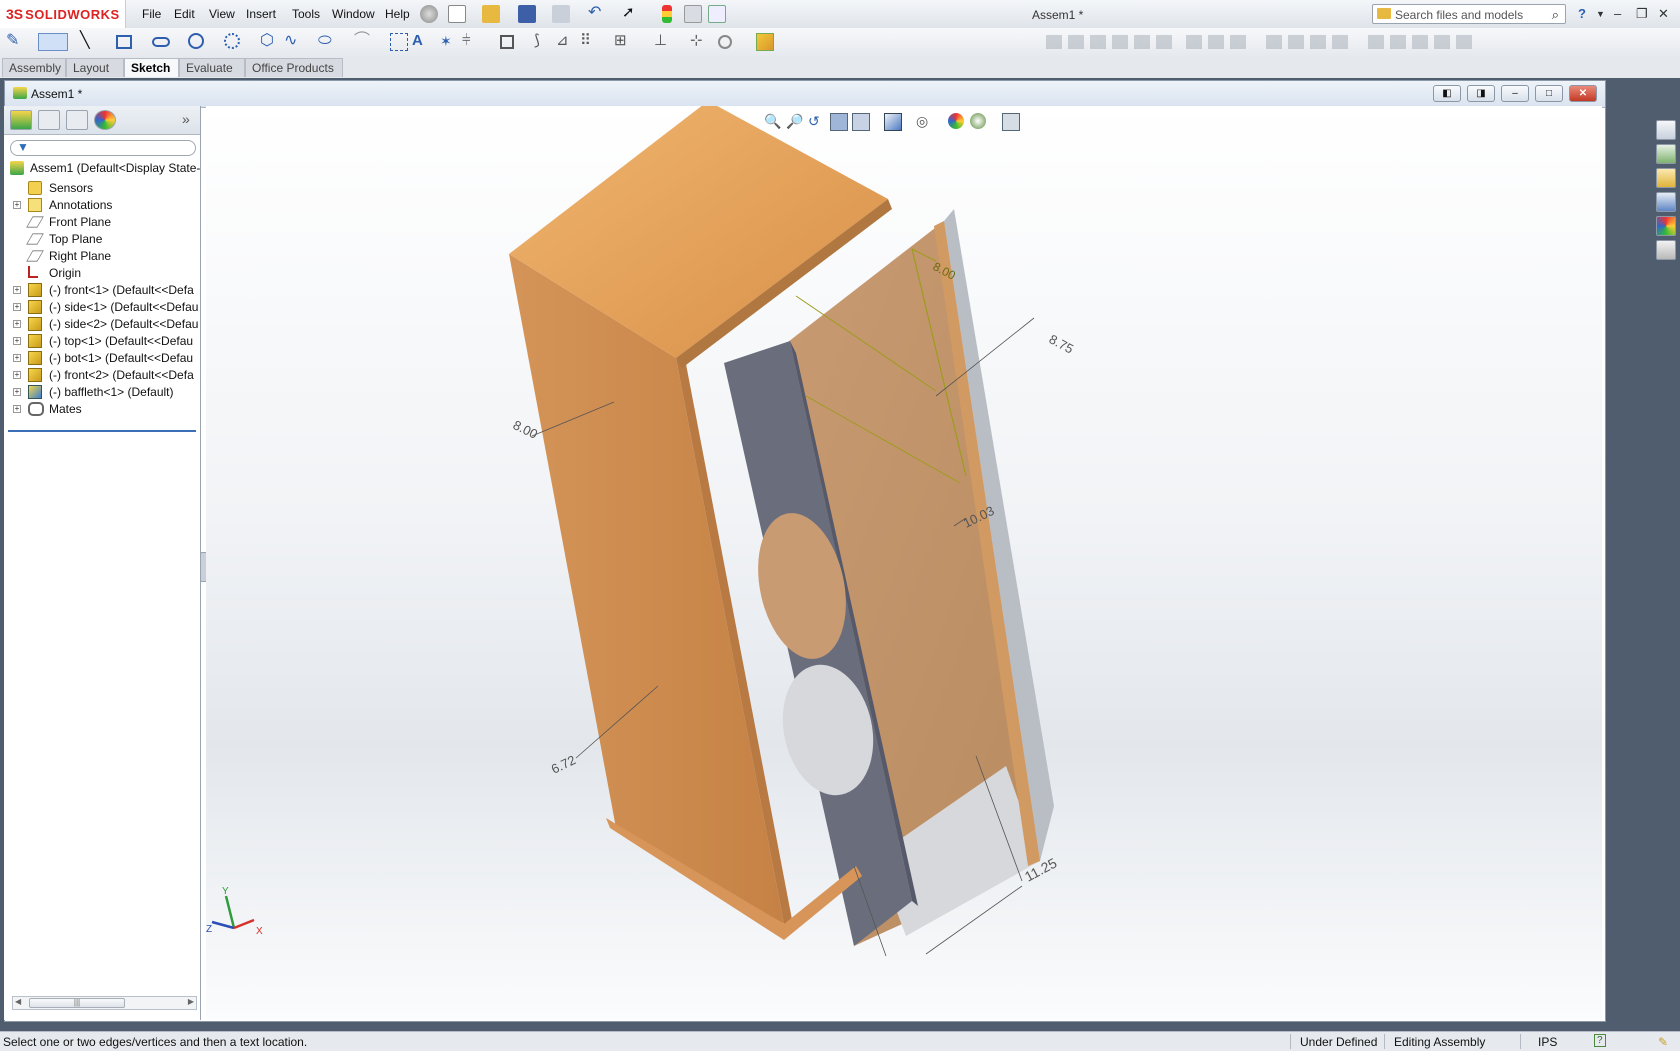  I want to click on tree-item: Sensors, so click(102, 188).